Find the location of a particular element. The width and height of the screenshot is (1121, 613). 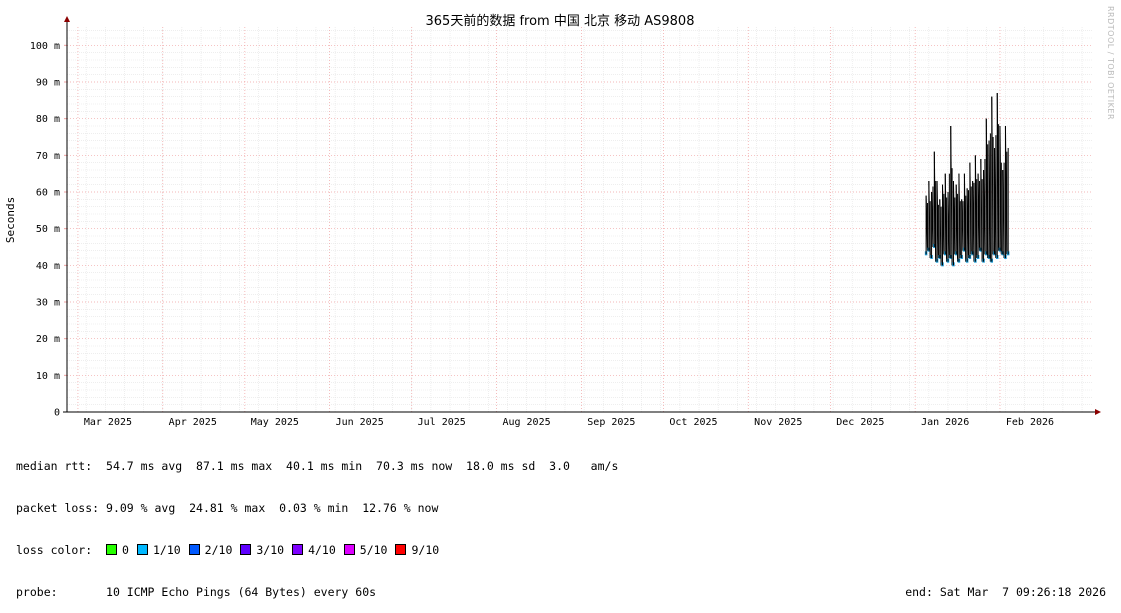

loss-color-label-item: 9/10 is located at coordinates (425, 550).